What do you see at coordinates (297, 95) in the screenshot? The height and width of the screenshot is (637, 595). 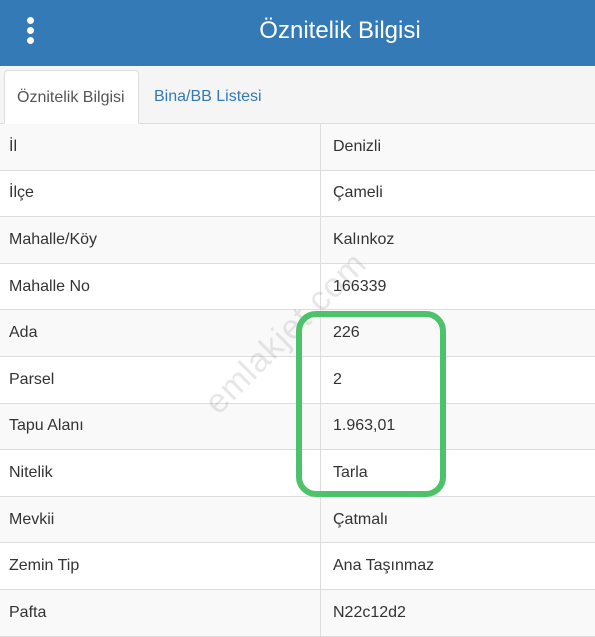 I see `tab-bar: Öznitelik Bilgisi Bina/BB Listesi` at bounding box center [297, 95].